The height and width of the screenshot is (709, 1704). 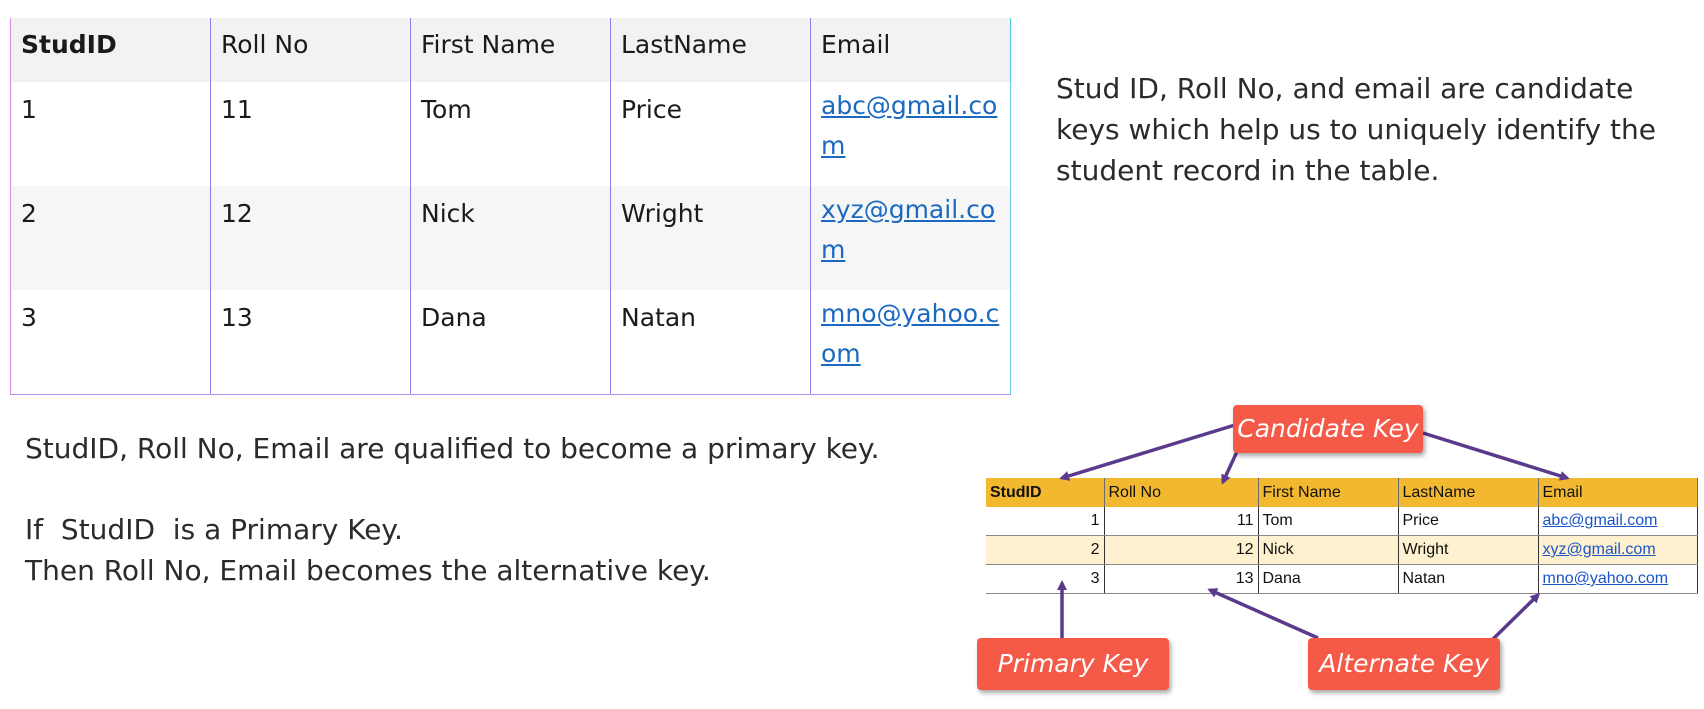 I want to click on cell-last-name: Natan, so click(x=710, y=342).